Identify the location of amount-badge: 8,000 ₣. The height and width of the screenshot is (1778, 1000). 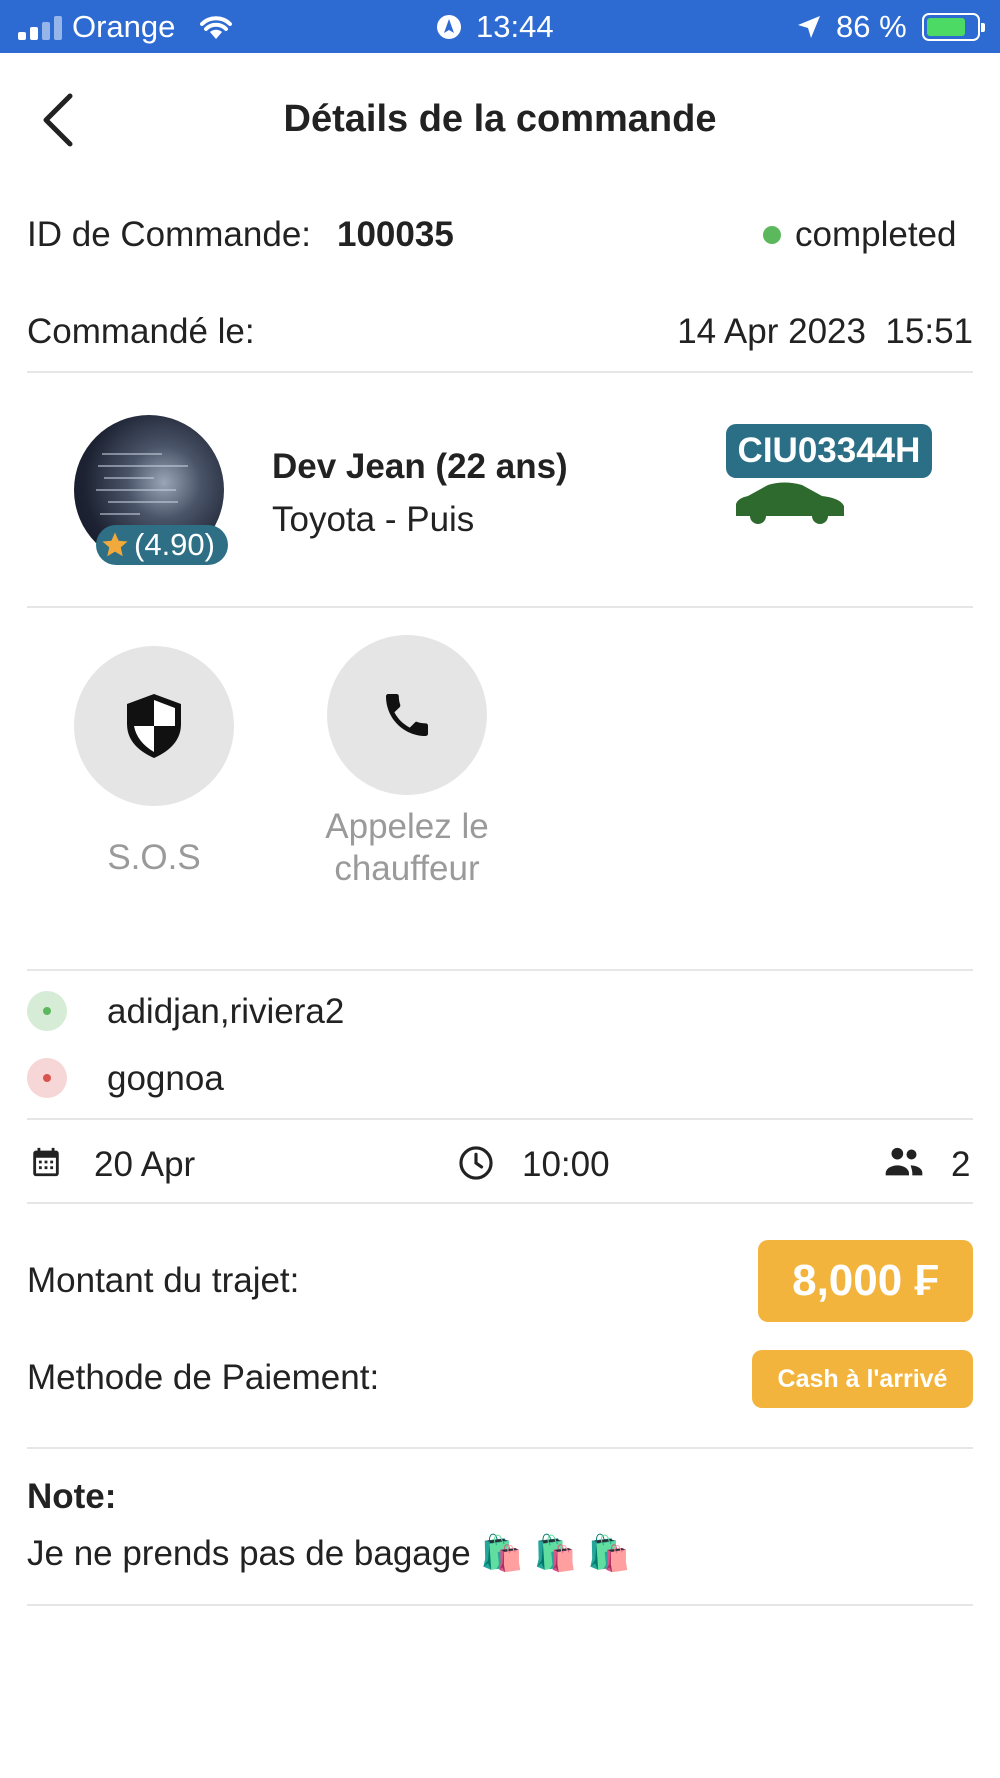
(865, 1281).